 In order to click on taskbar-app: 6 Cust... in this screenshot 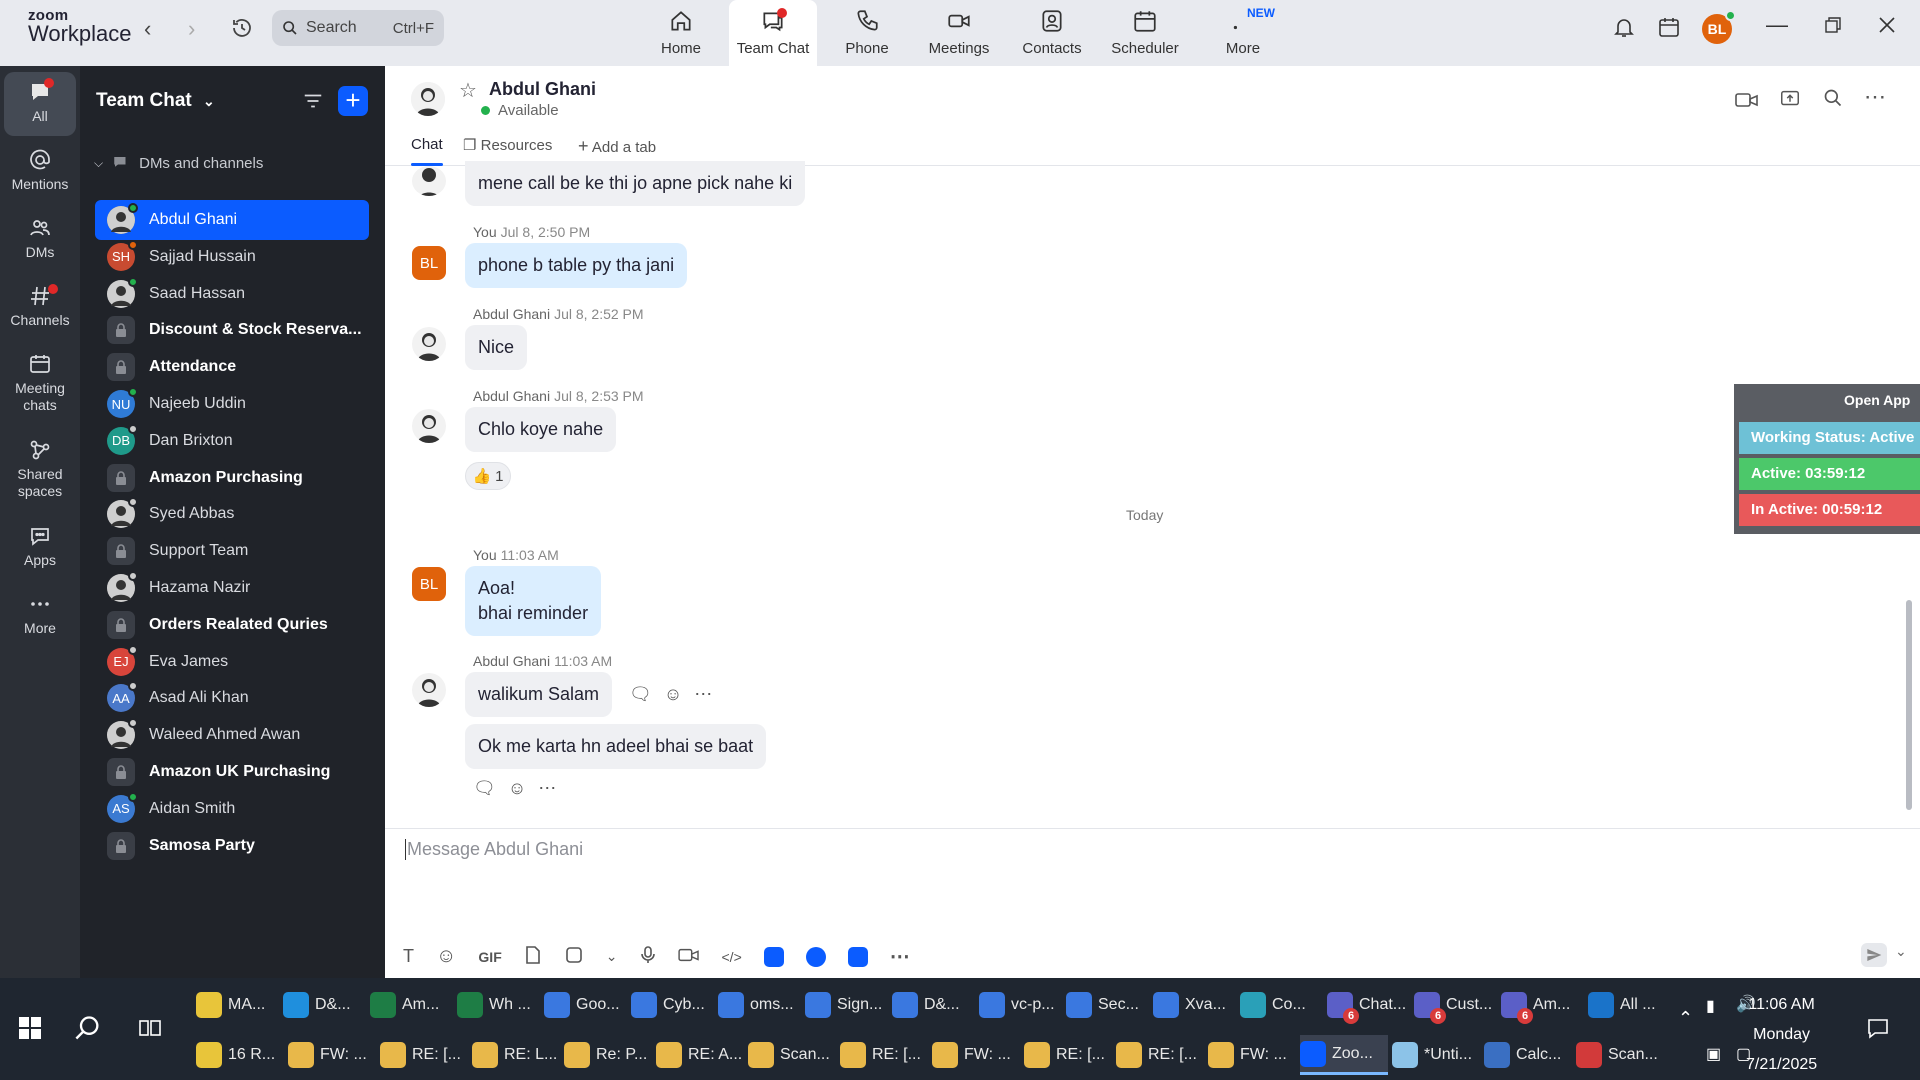, I will do `click(1455, 1005)`.